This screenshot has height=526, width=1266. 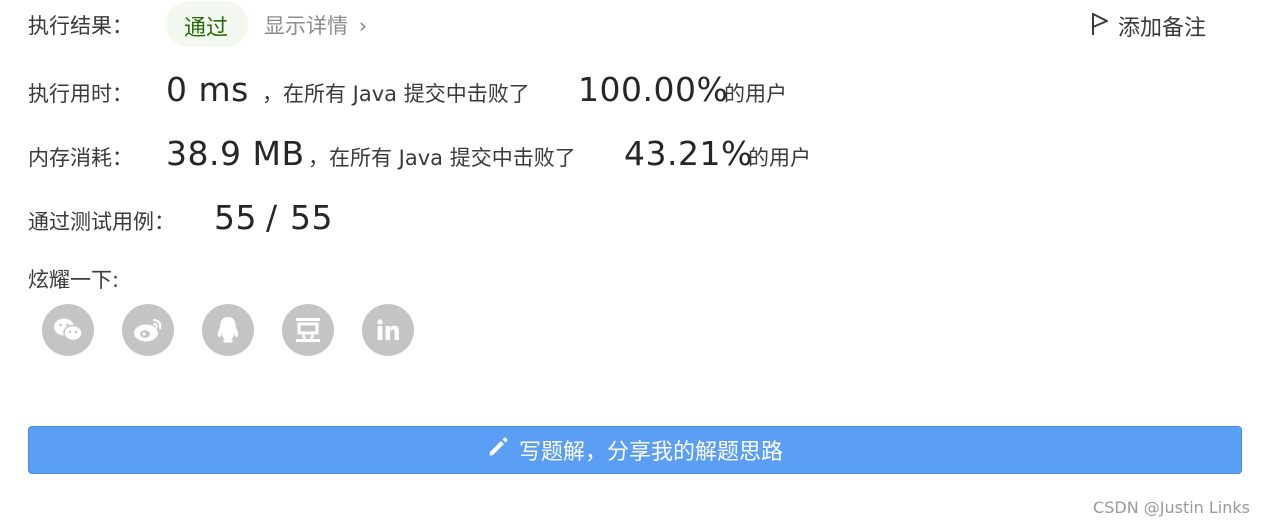 What do you see at coordinates (653, 89) in the screenshot?
I see `runtime-percent: 100.00%` at bounding box center [653, 89].